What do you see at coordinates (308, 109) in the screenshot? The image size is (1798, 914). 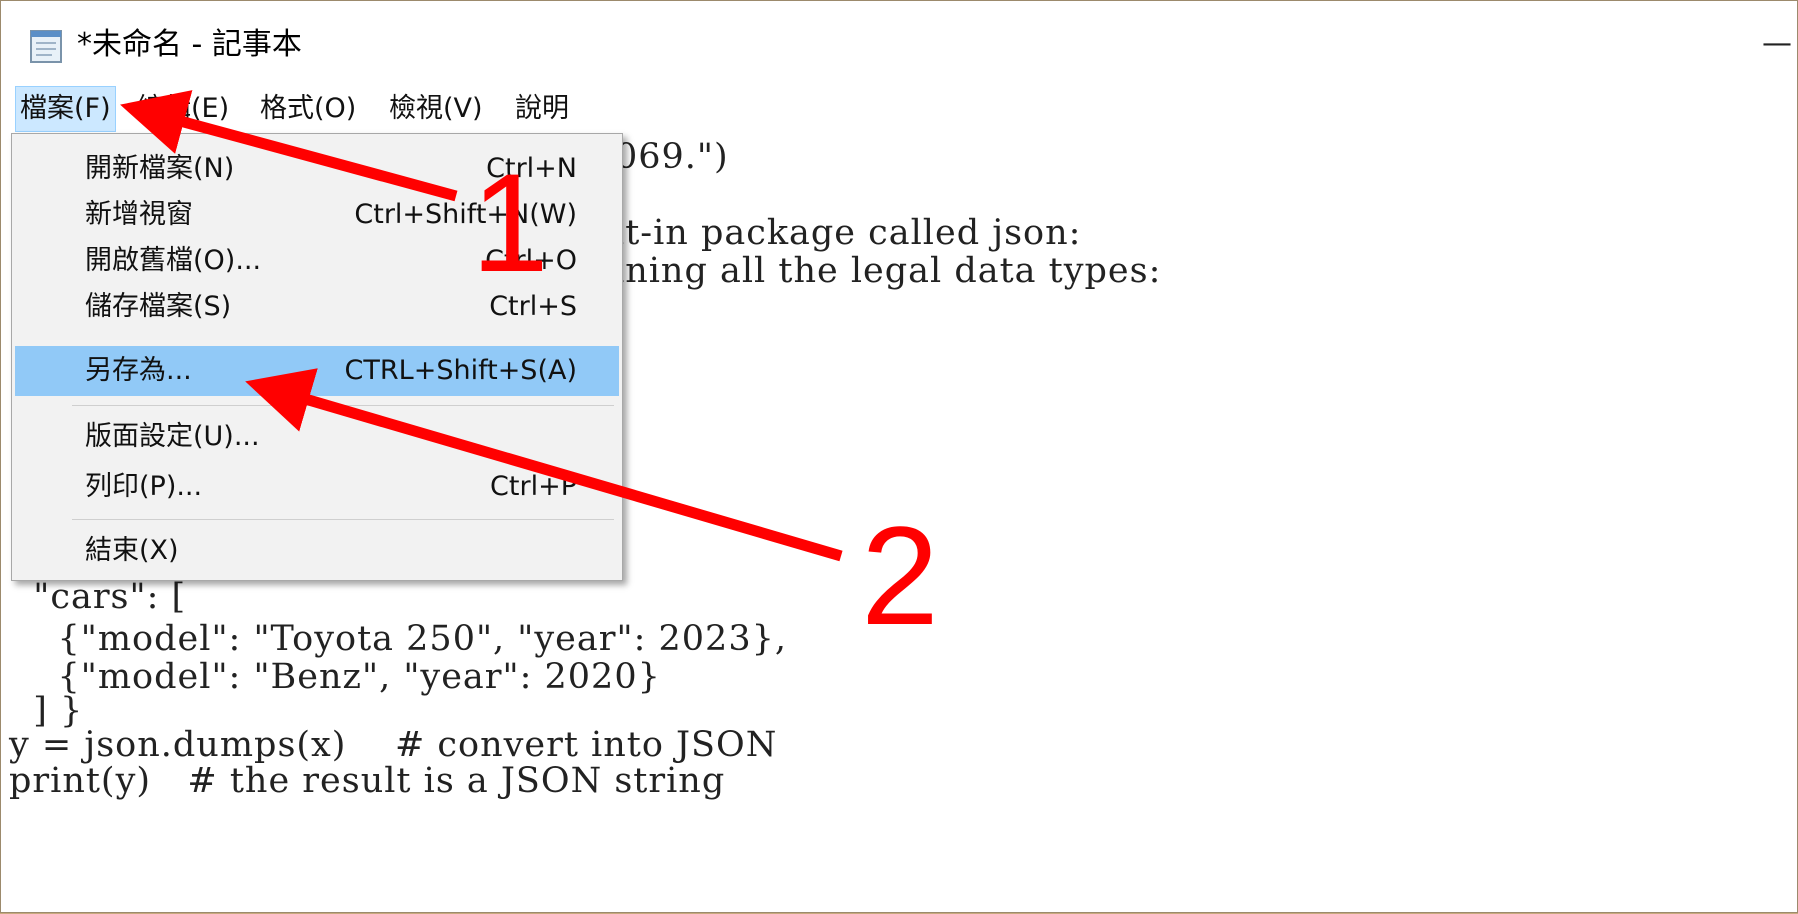 I see `menu-format: 格式(O)` at bounding box center [308, 109].